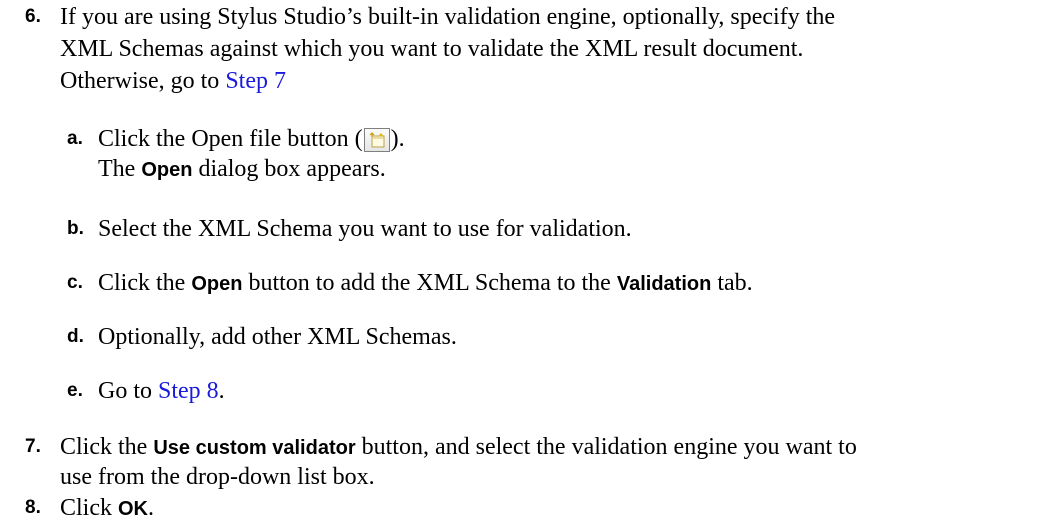 The height and width of the screenshot is (528, 1048). I want to click on step-6a-label: a., so click(75, 138).